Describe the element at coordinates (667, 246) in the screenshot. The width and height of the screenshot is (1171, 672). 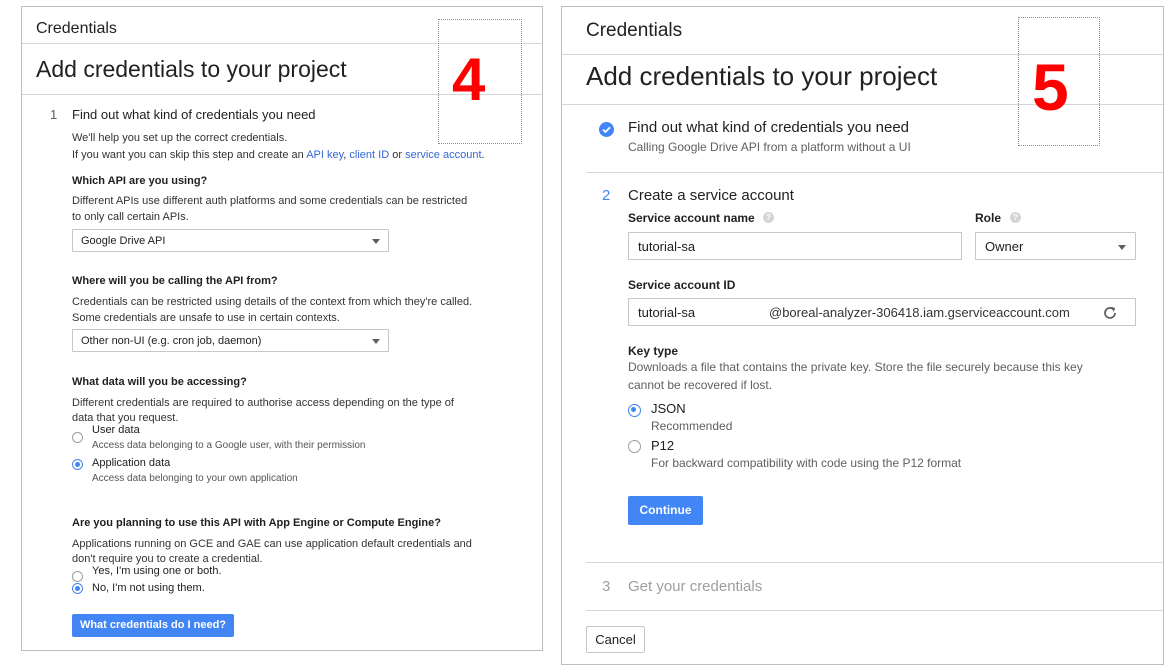
I see `sa-name-value: tutorial-sa` at that location.